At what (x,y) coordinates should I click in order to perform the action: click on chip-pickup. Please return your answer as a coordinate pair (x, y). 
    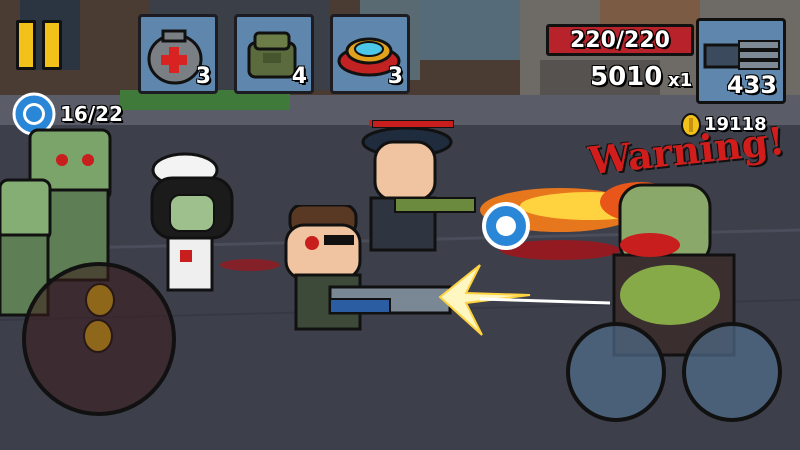
    Looking at the image, I should click on (506, 226).